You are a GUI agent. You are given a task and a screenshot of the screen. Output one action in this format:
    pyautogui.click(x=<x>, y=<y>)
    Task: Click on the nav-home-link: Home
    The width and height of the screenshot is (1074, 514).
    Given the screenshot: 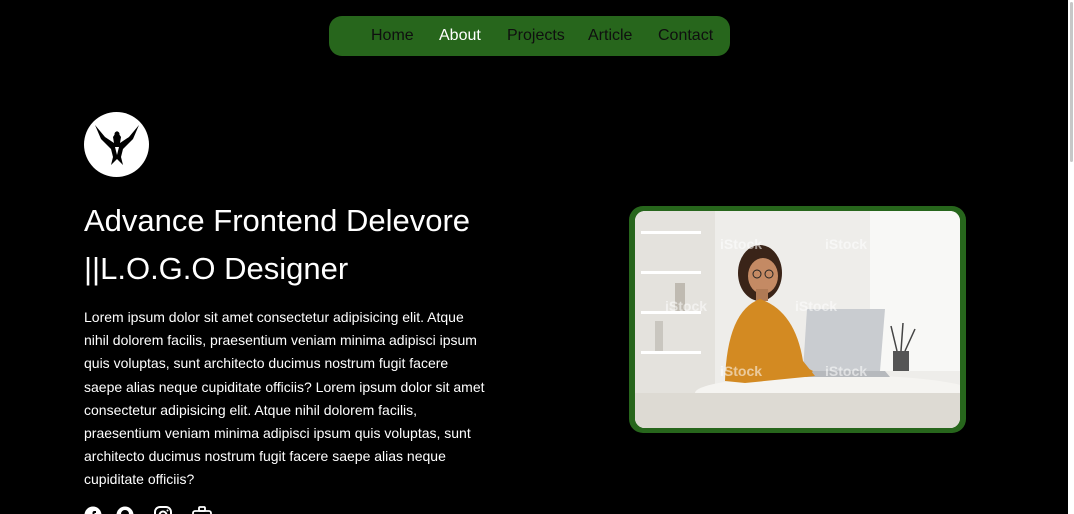 What is the action you would take?
    pyautogui.click(x=392, y=36)
    